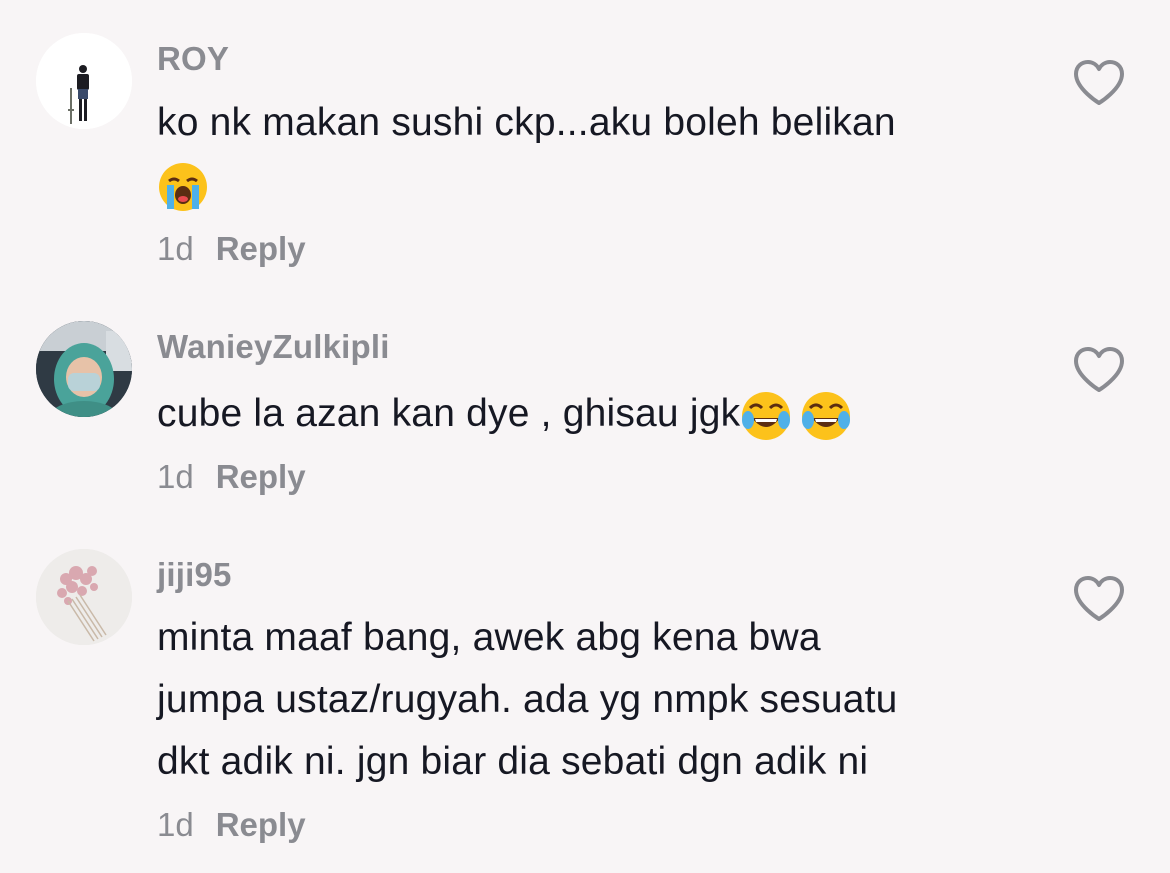 Image resolution: width=1170 pixels, height=873 pixels. I want to click on comment-username: ROY, so click(193, 59).